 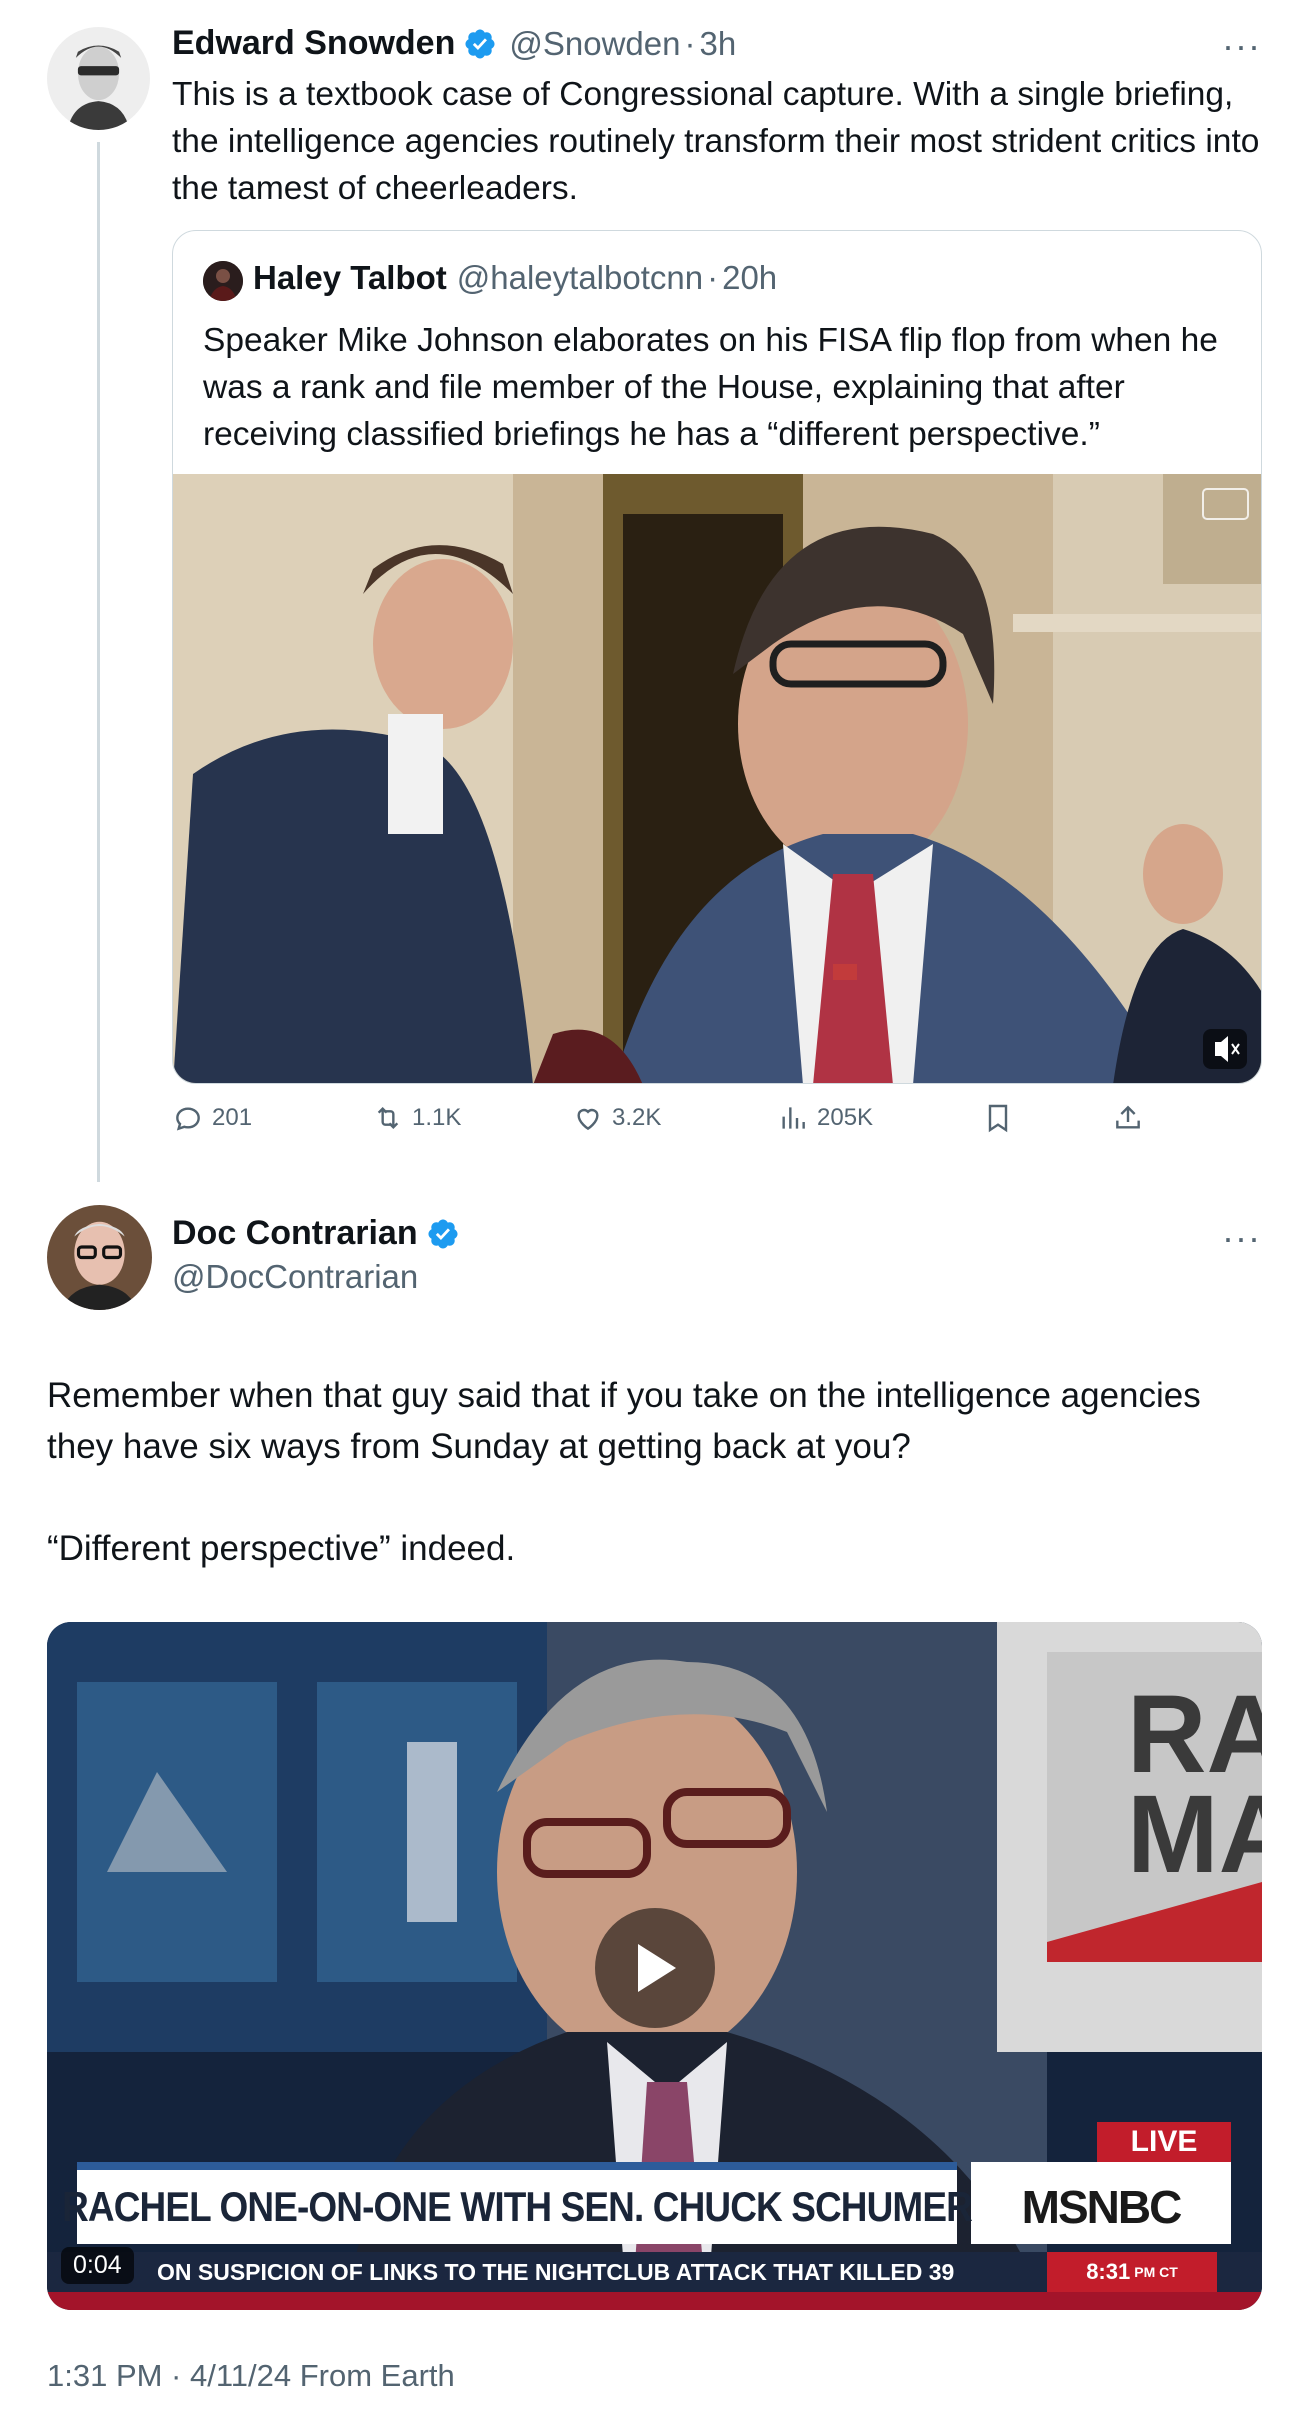 I want to click on tweet2-header: Doc Contrarian, so click(x=316, y=1233).